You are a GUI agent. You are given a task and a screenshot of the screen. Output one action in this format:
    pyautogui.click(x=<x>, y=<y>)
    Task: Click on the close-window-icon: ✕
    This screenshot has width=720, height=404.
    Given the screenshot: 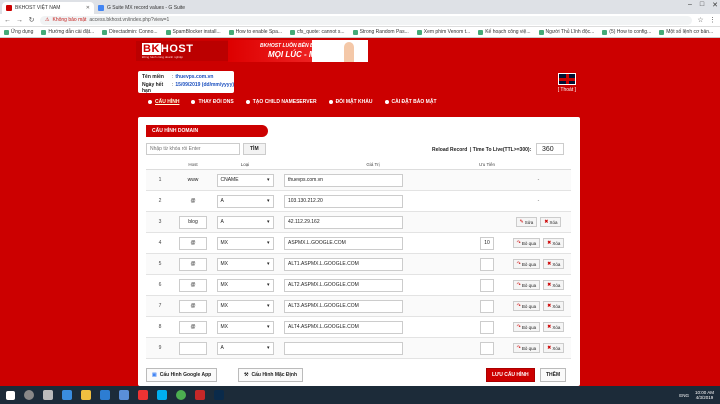 What is the action you would take?
    pyautogui.click(x=715, y=5)
    